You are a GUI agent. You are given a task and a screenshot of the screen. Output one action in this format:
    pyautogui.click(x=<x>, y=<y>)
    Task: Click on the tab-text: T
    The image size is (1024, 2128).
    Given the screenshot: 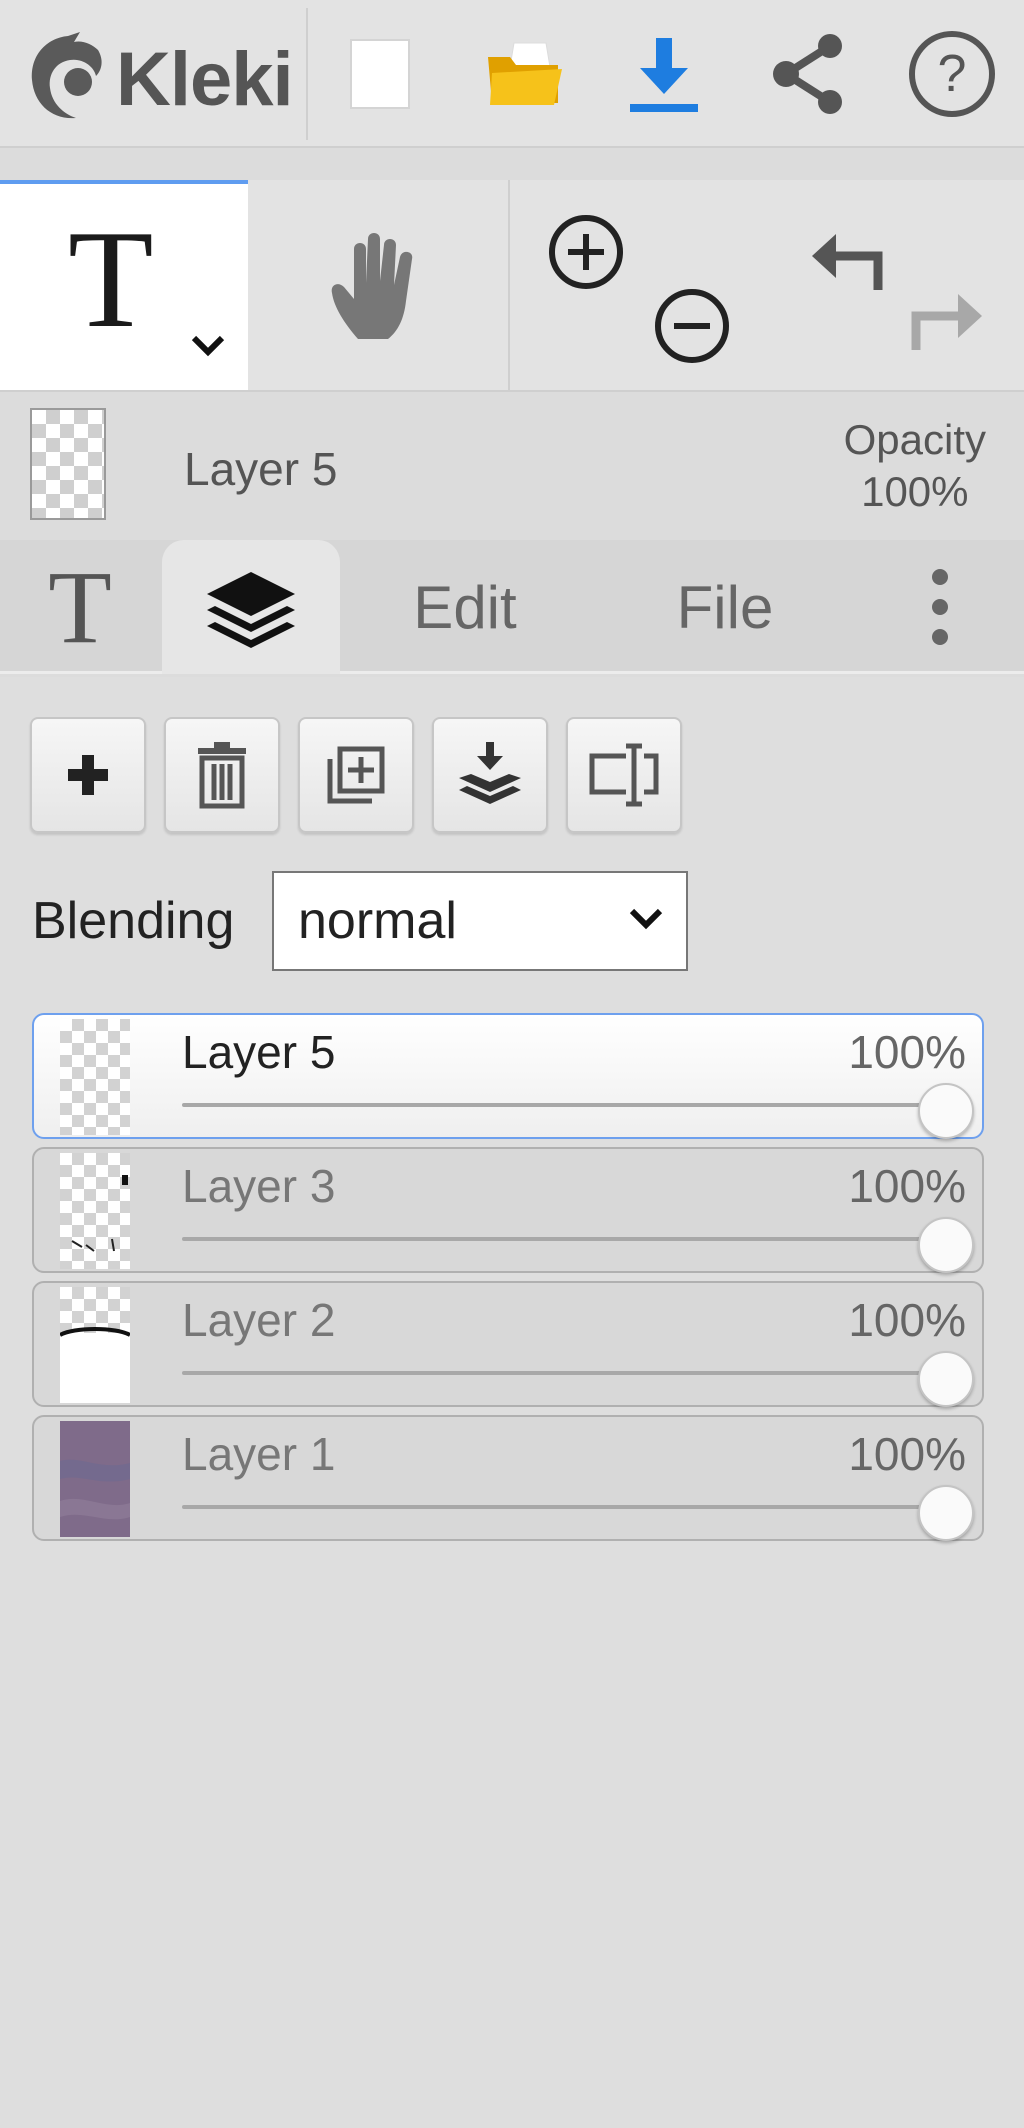 What is the action you would take?
    pyautogui.click(x=80, y=607)
    